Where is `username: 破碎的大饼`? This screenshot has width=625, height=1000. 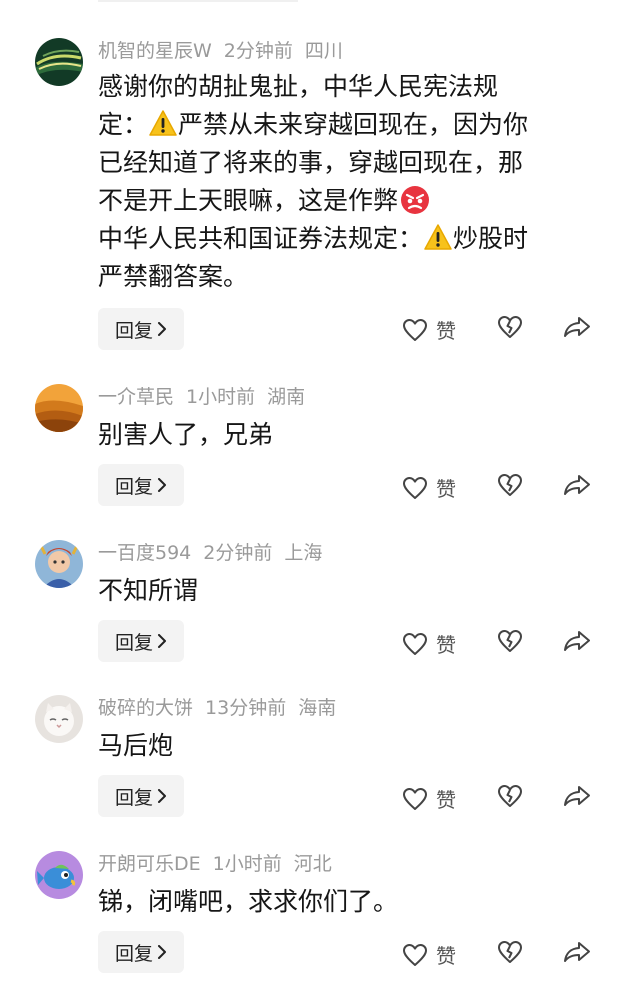 username: 破碎的大饼 is located at coordinates (145, 708).